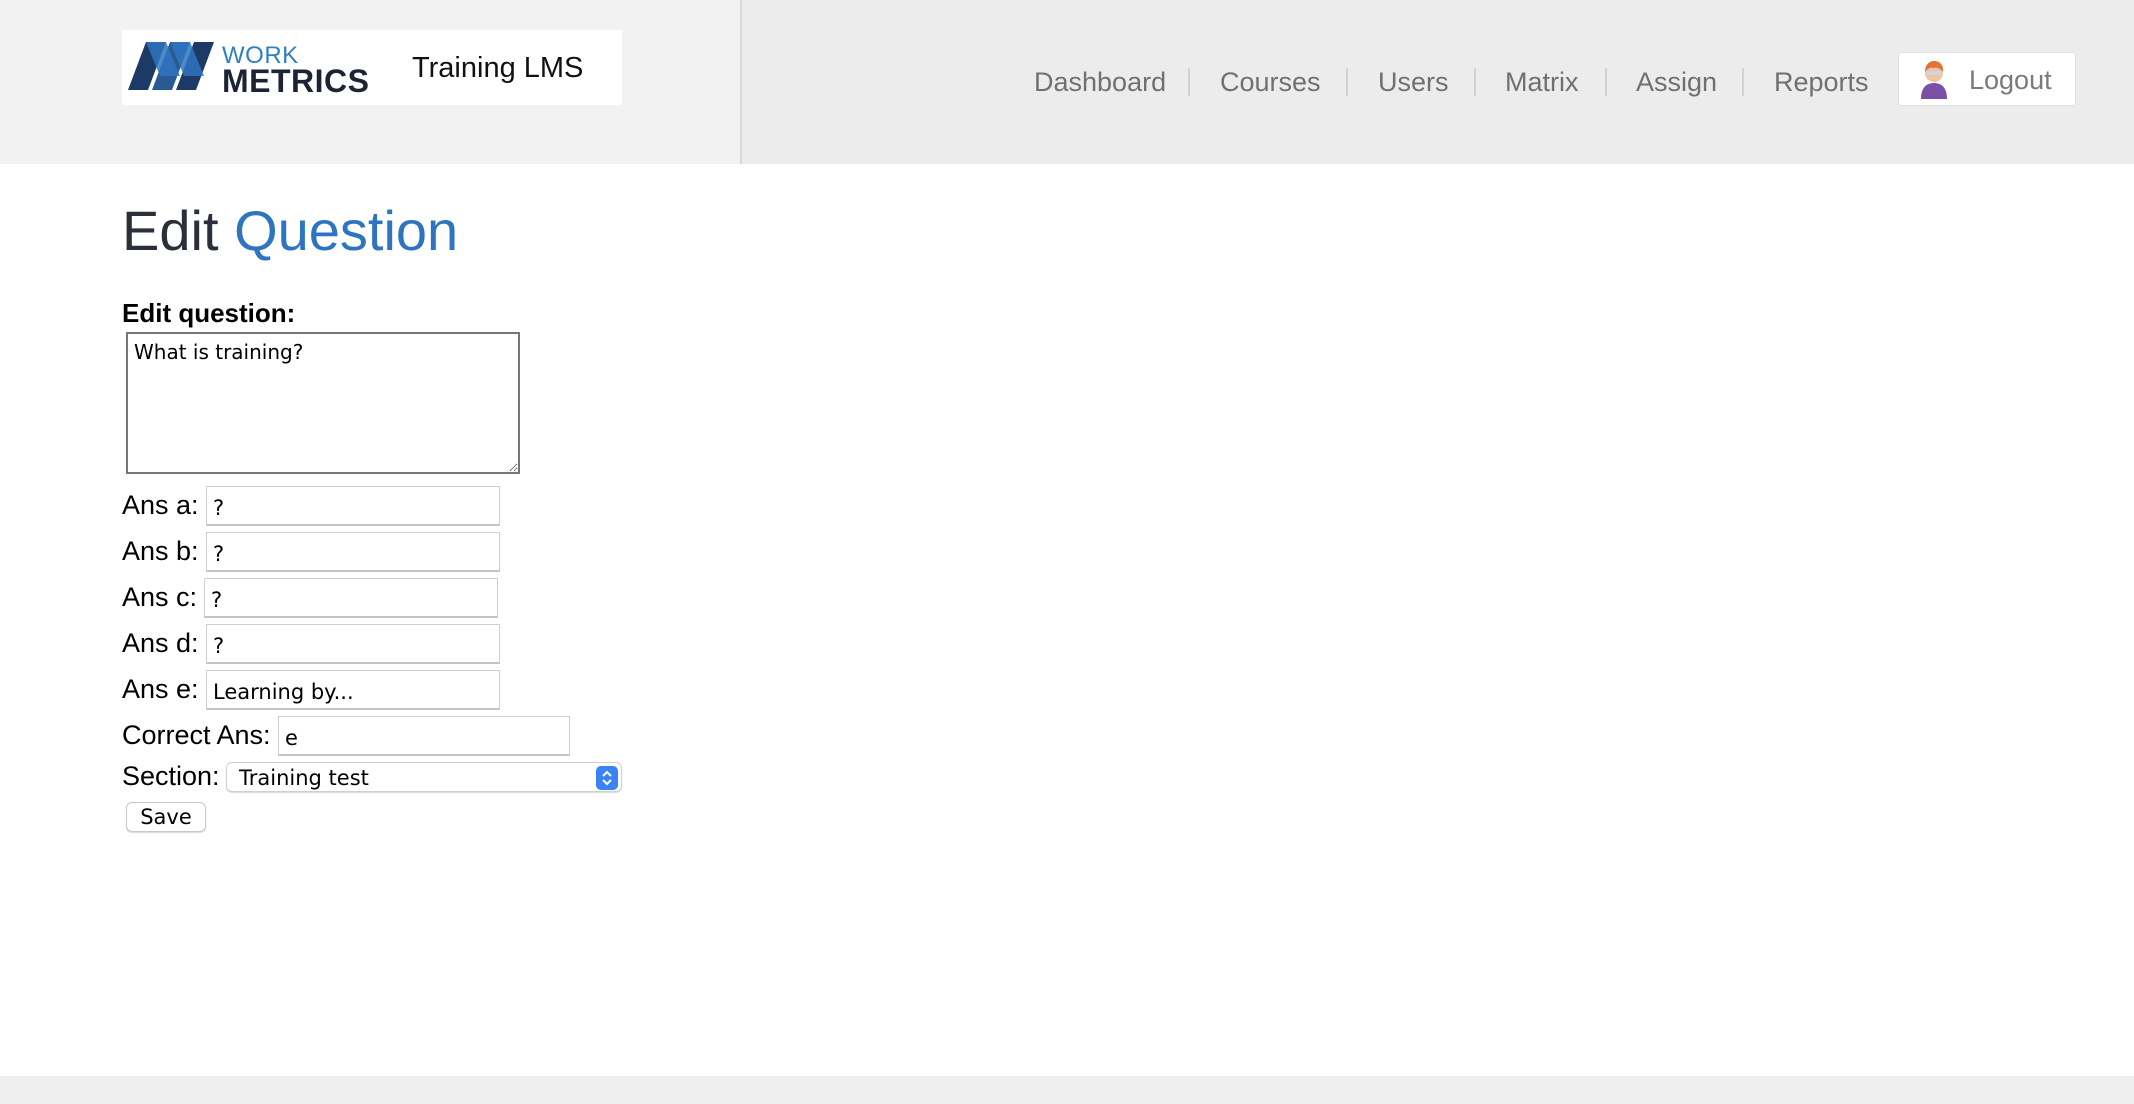 This screenshot has height=1104, width=2134. Describe the element at coordinates (171, 776) in the screenshot. I see `section-label: Section:` at that location.